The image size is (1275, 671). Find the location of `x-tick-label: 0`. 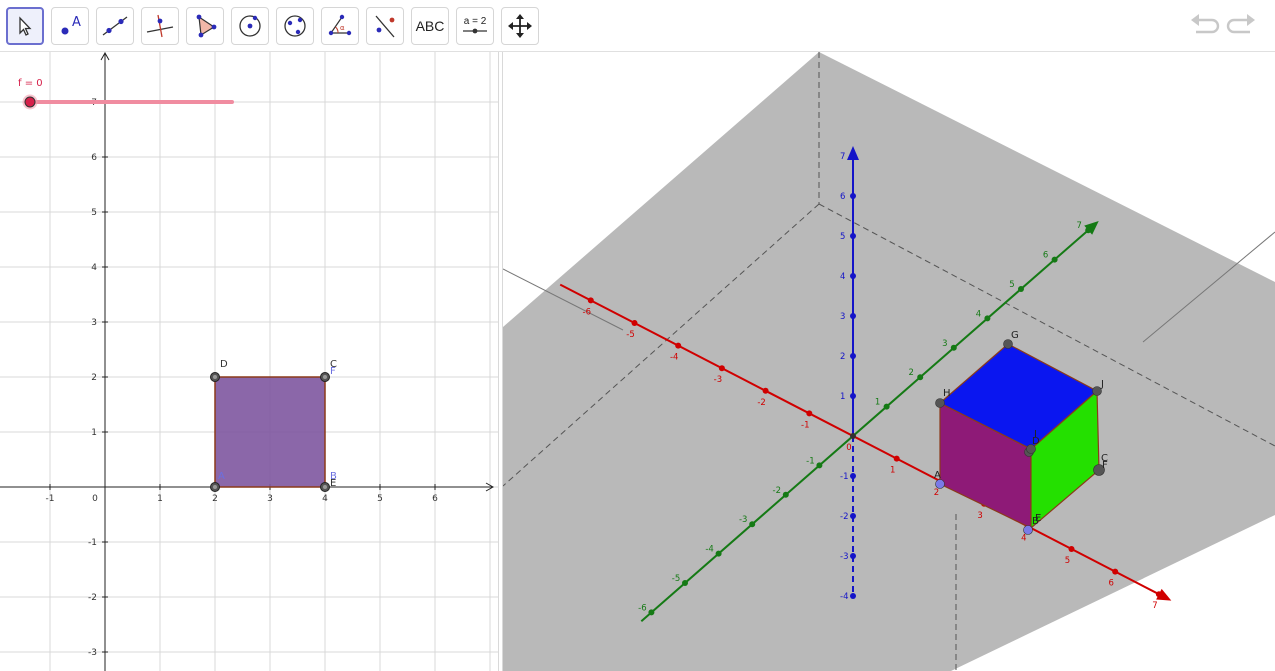

x-tick-label: 0 is located at coordinates (95, 499).